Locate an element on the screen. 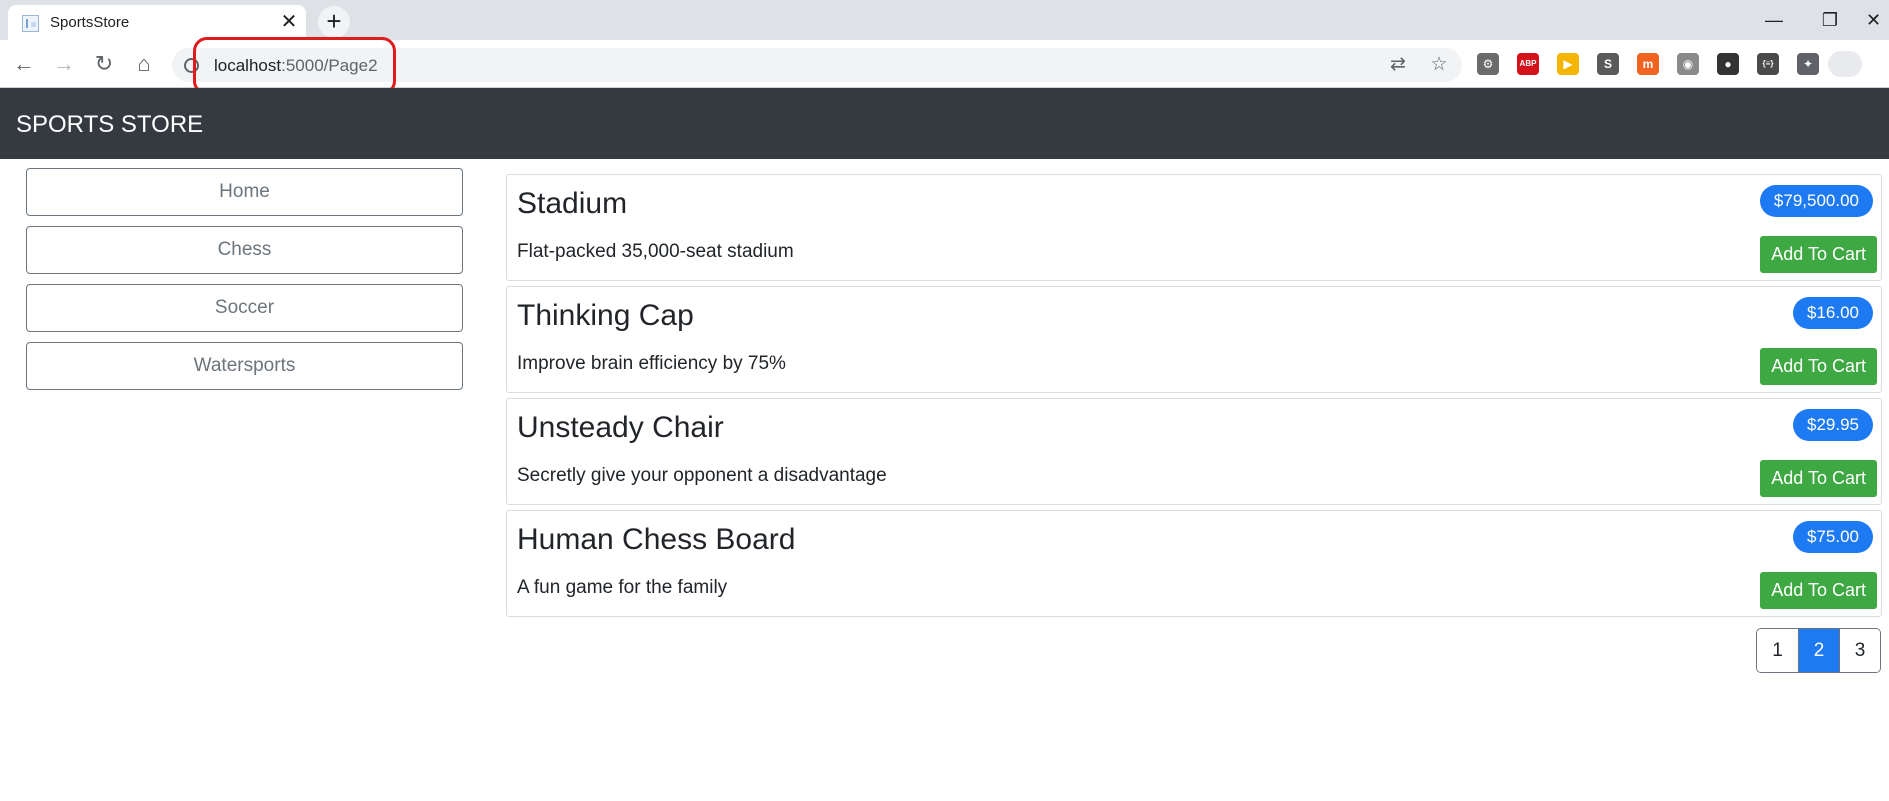 This screenshot has width=1889, height=801. page-3-button: 3 is located at coordinates (1859, 650).